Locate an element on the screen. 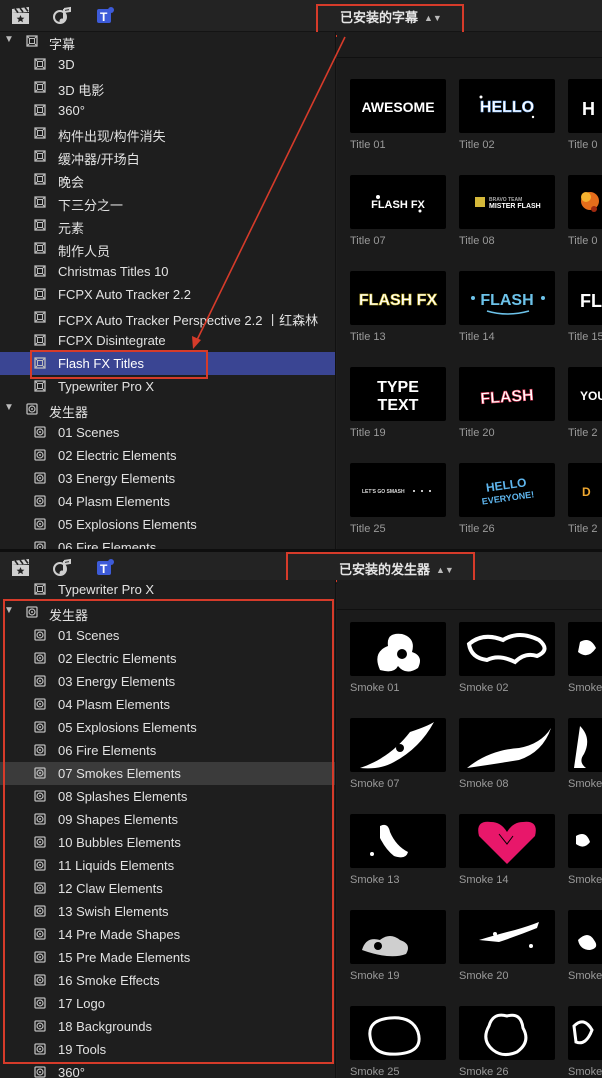  sidebar-item: 06 Fire Elements is located at coordinates (167, 750).